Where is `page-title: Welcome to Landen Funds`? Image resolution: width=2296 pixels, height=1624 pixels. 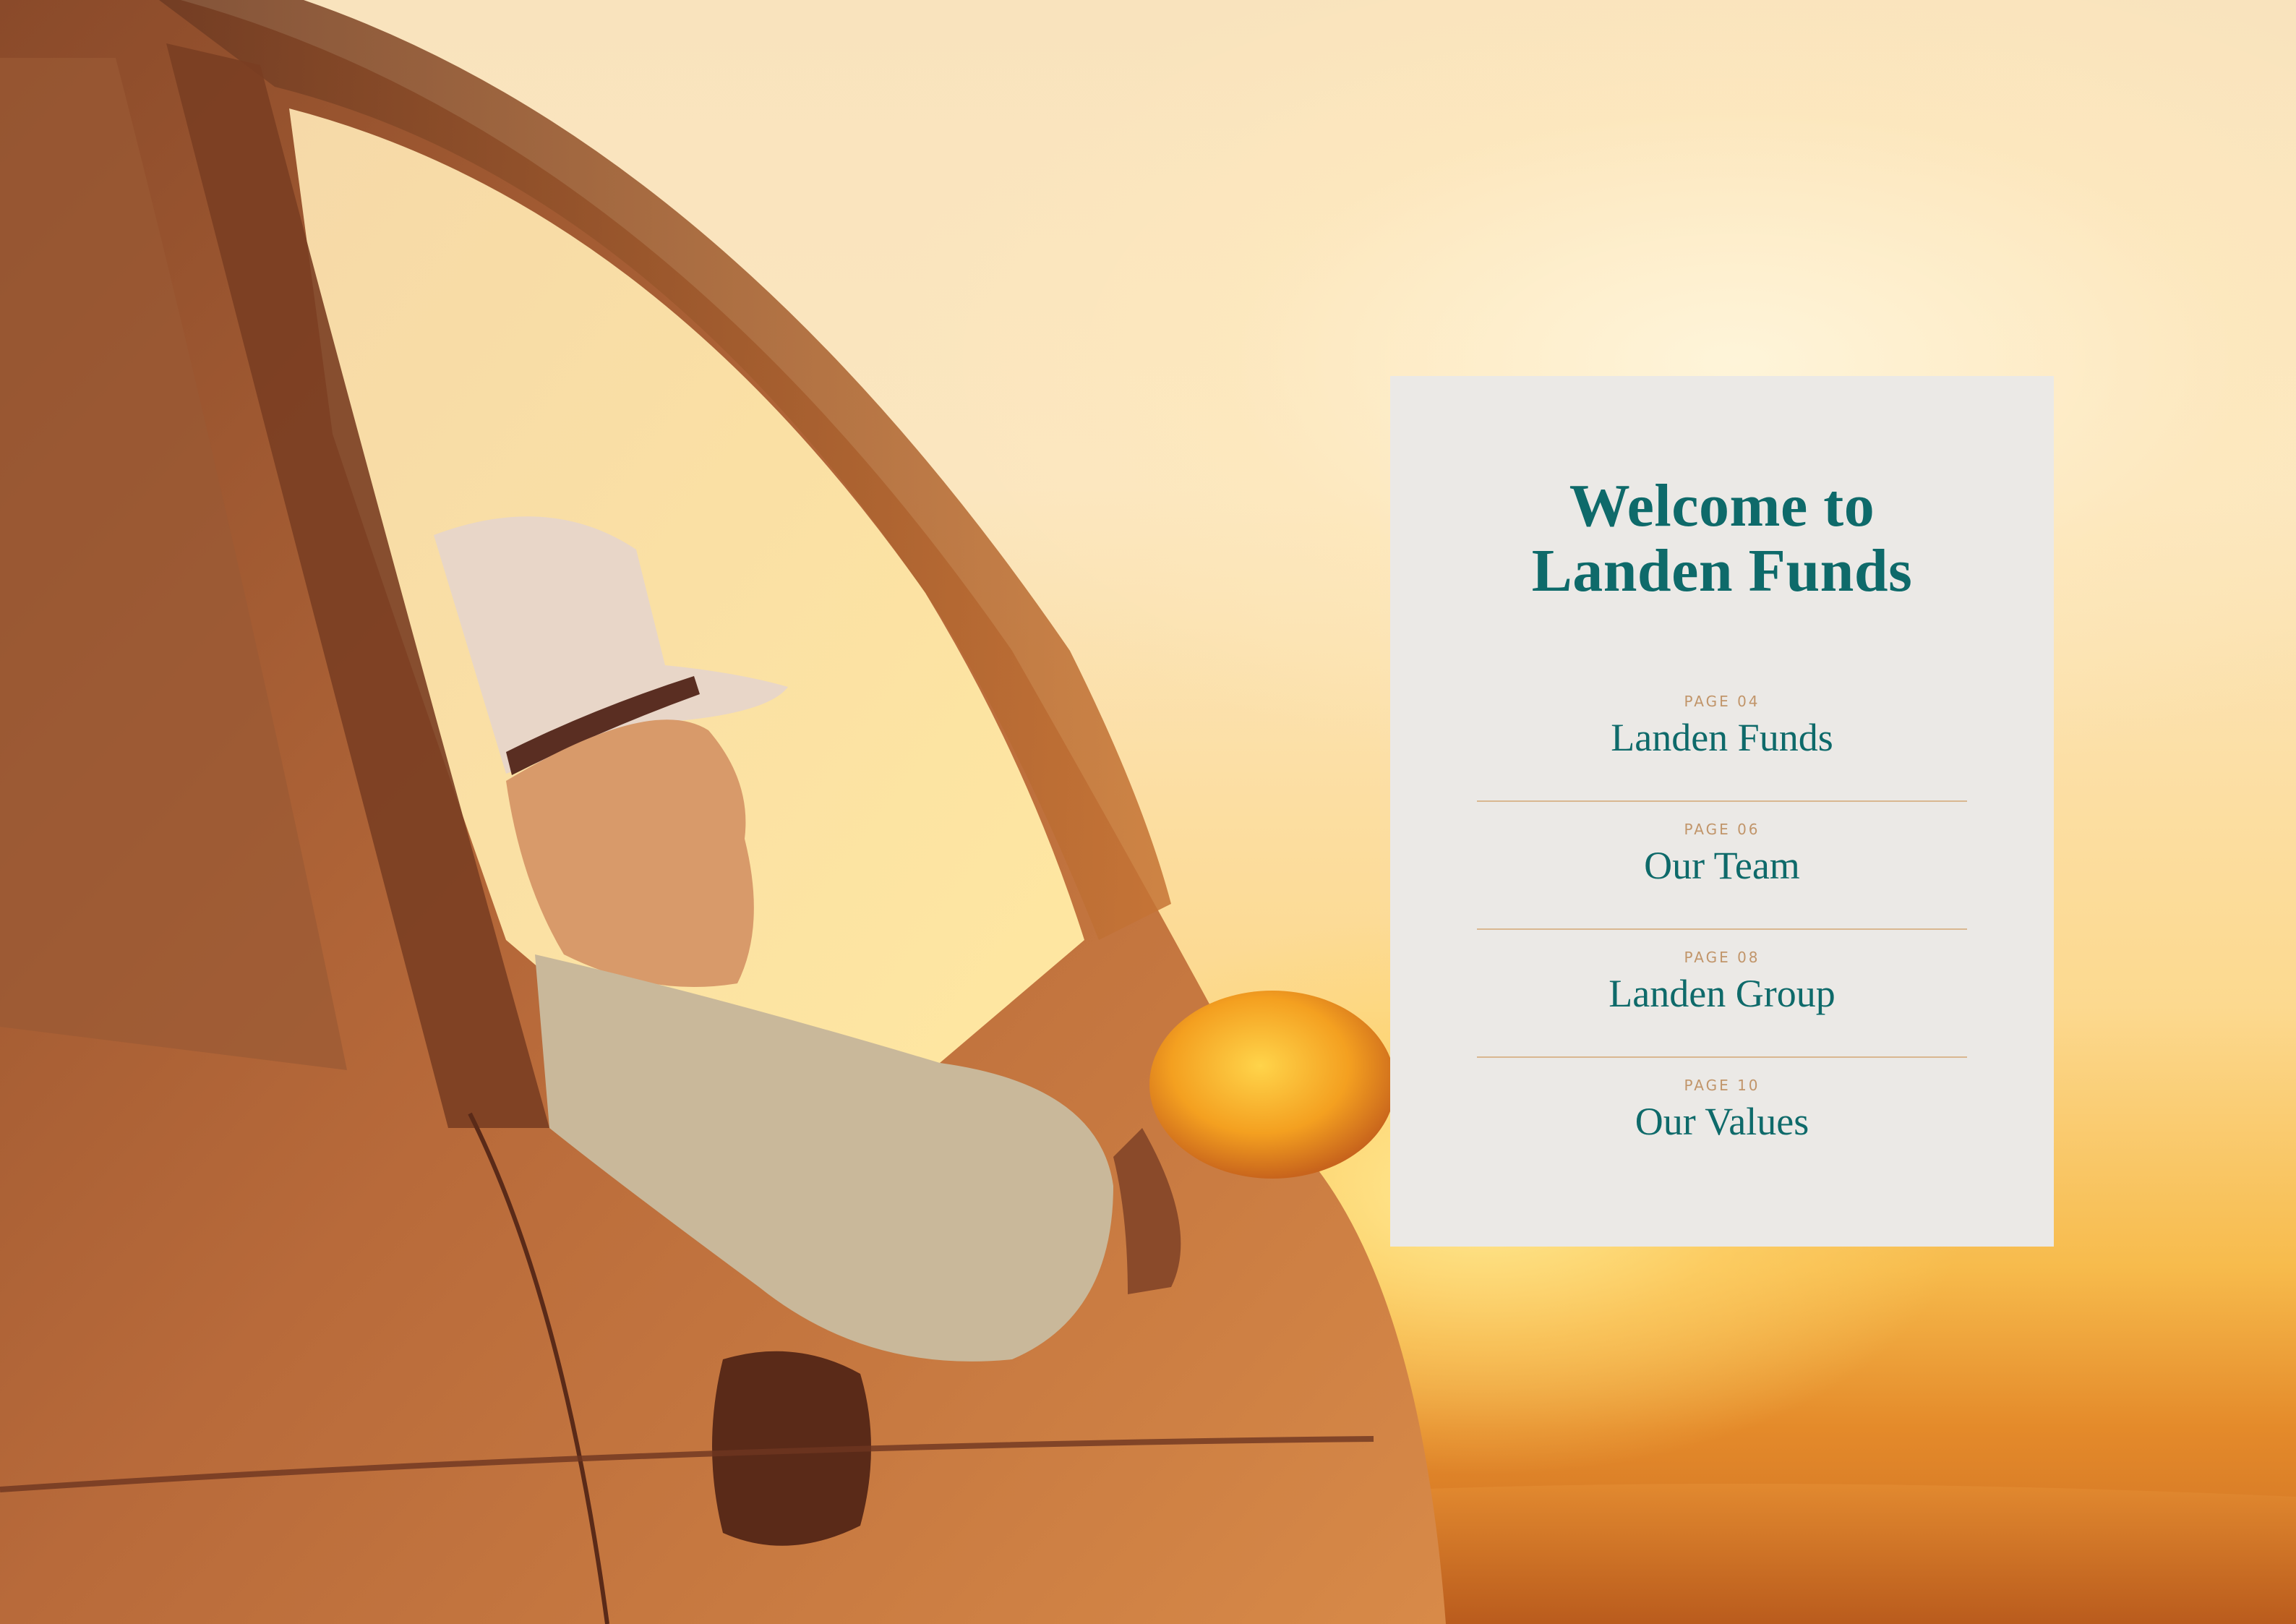 page-title: Welcome to Landen Funds is located at coordinates (1722, 539).